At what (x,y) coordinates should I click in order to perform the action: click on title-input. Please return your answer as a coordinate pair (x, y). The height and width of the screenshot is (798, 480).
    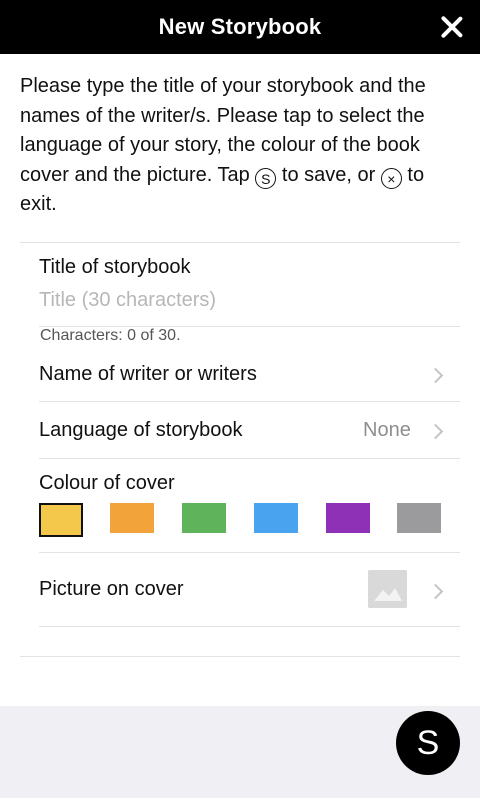
    Looking at the image, I should click on (244, 300).